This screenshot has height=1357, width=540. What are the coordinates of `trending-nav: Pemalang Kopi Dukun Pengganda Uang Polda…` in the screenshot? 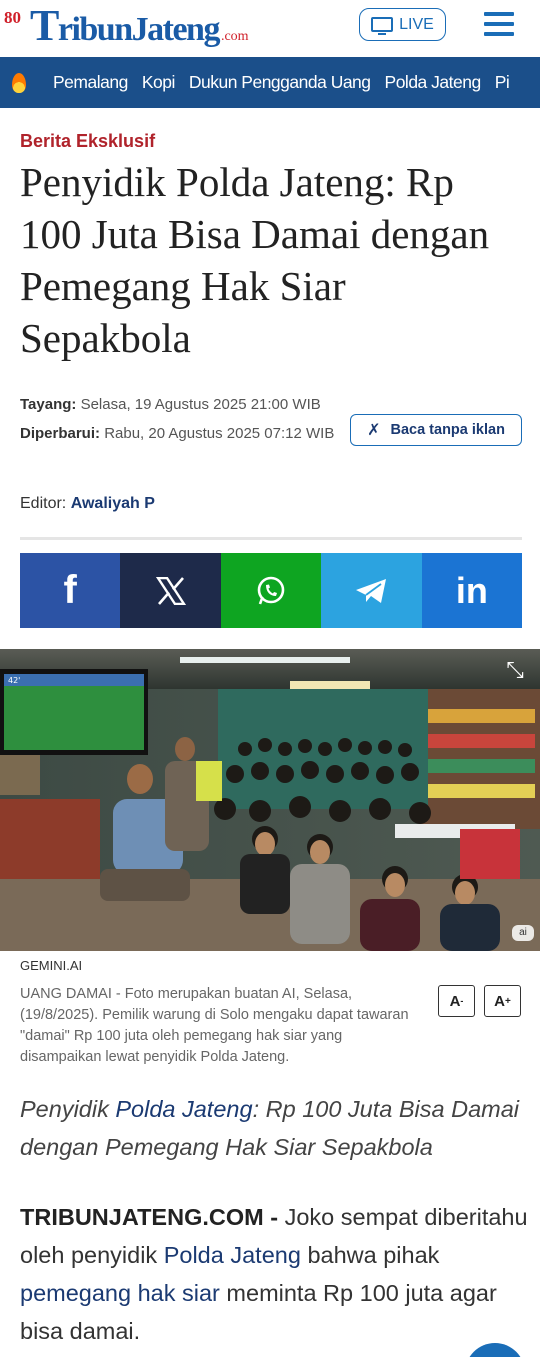 It's located at (270, 82).